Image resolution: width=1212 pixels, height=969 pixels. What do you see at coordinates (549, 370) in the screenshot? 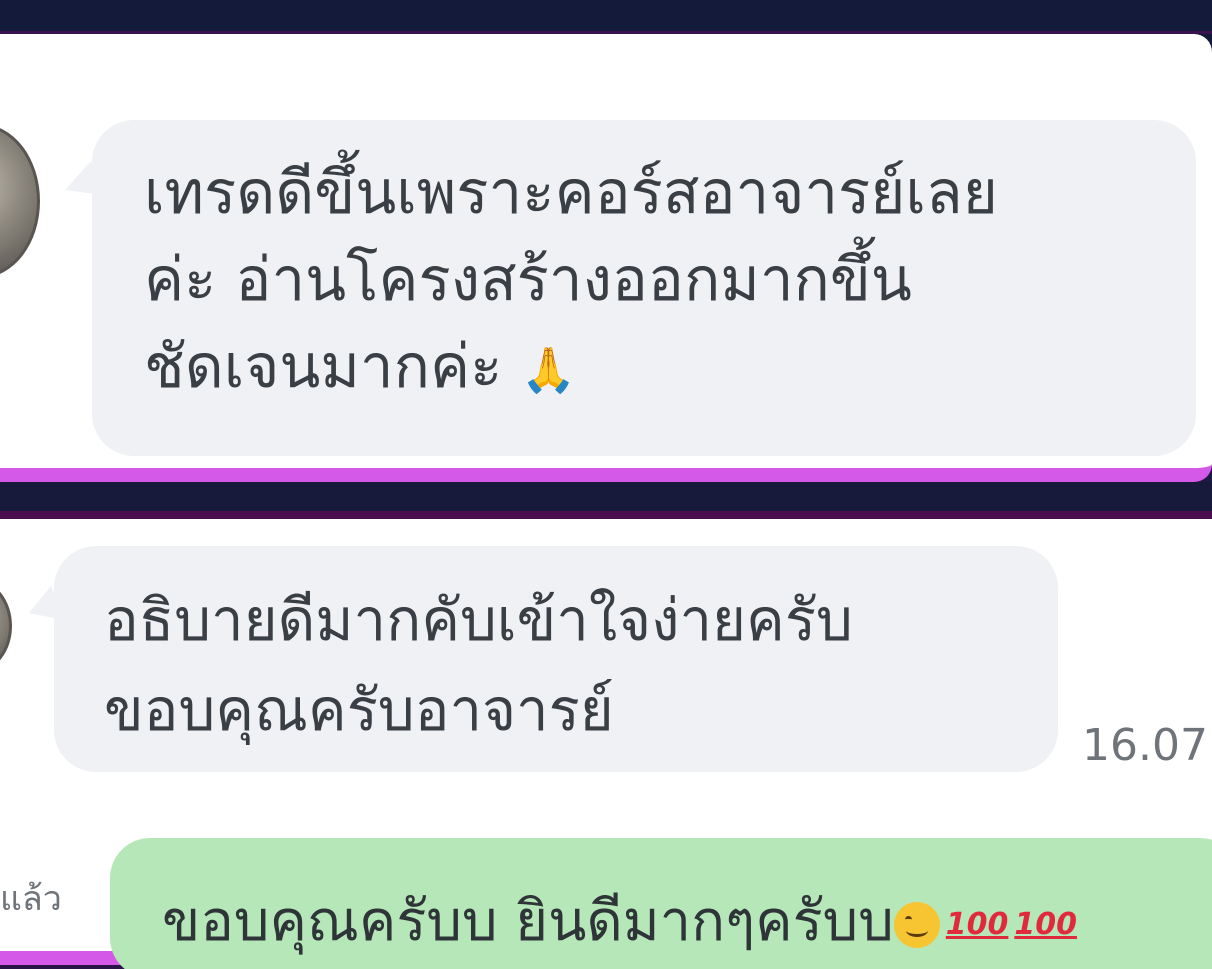
I see `praying-hands-icon: 🙏` at bounding box center [549, 370].